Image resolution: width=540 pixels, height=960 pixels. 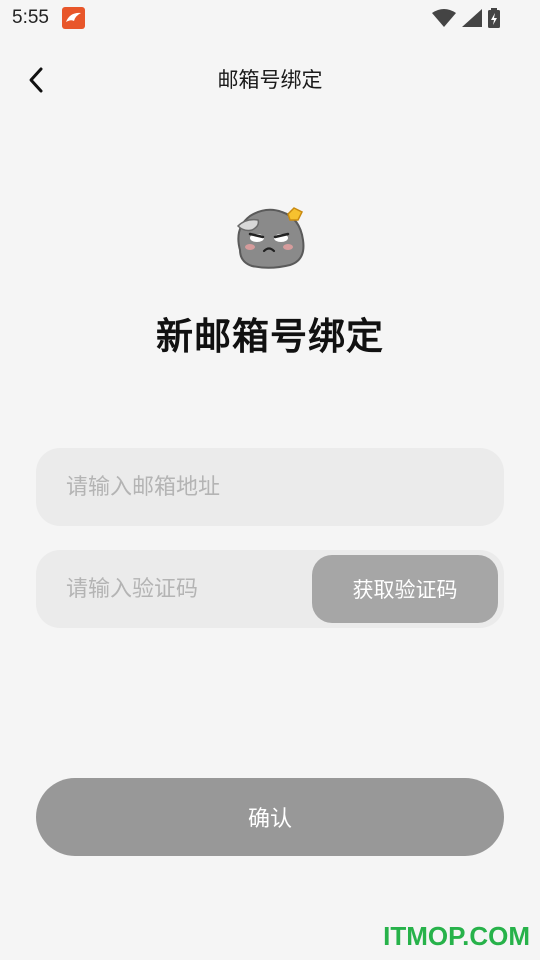 I want to click on status-icons, so click(x=466, y=20).